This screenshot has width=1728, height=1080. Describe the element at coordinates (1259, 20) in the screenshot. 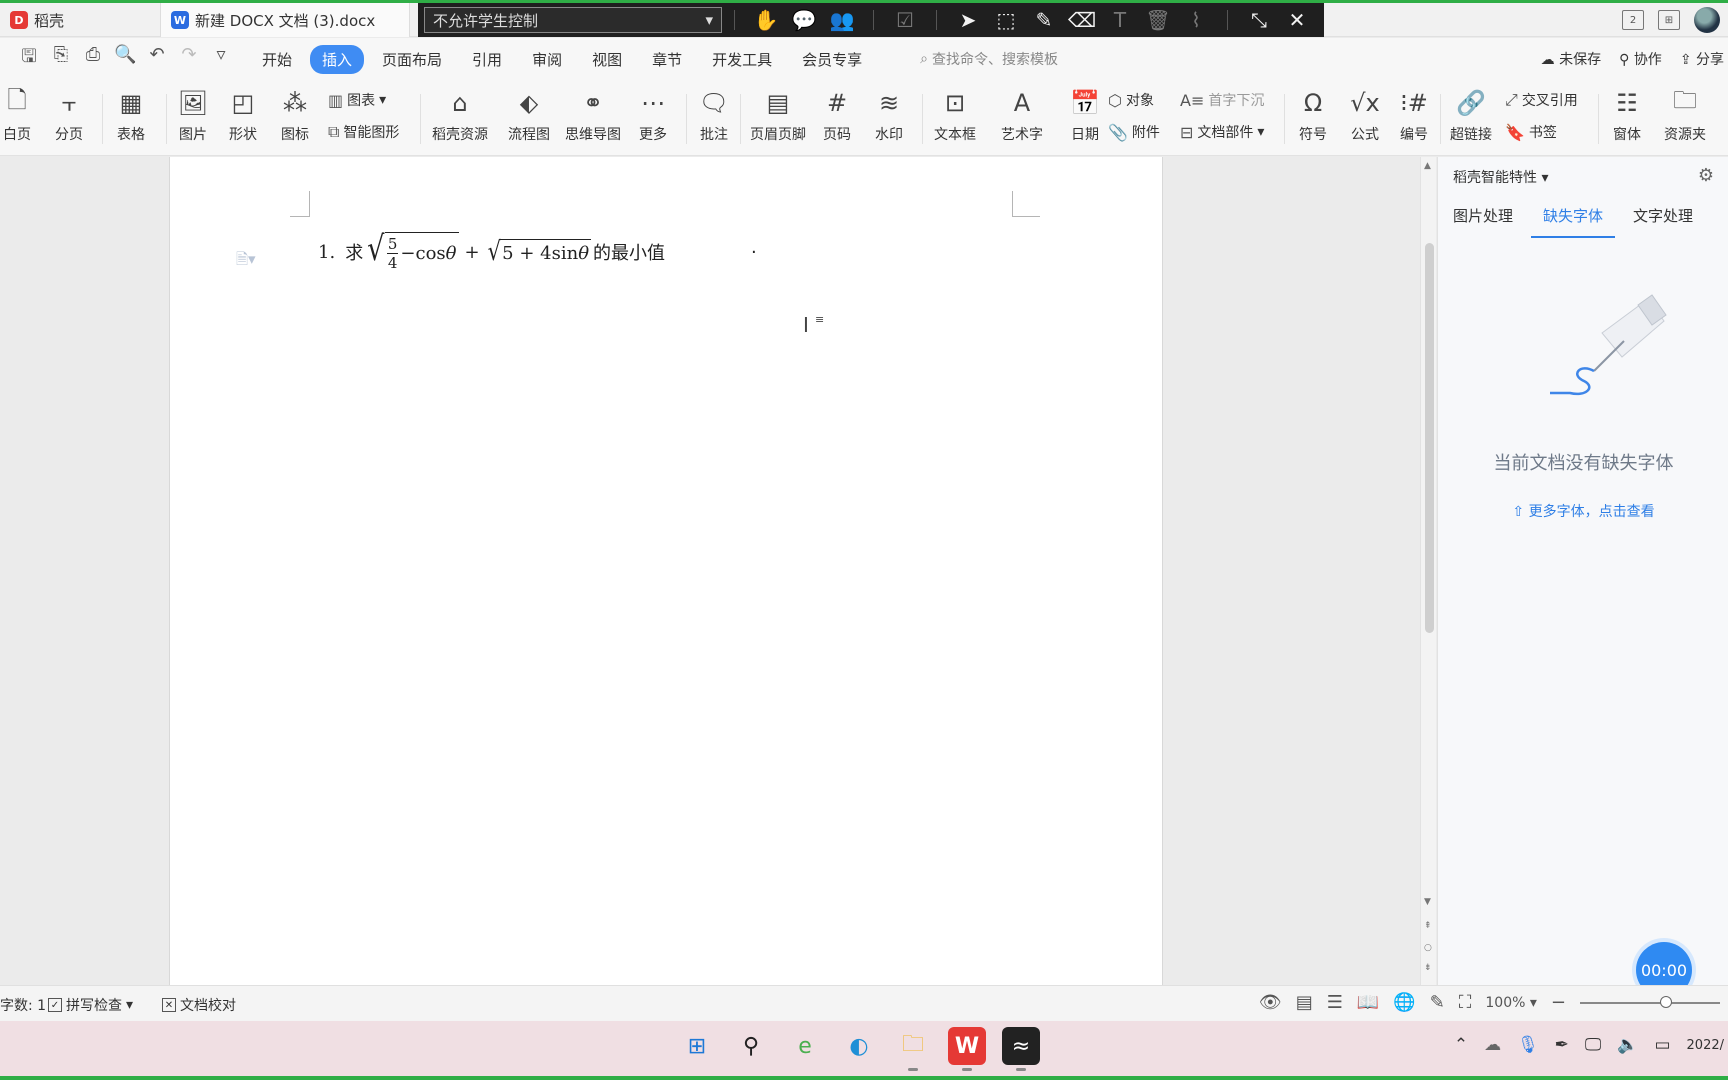

I see `collapse-icon: ⤡` at that location.